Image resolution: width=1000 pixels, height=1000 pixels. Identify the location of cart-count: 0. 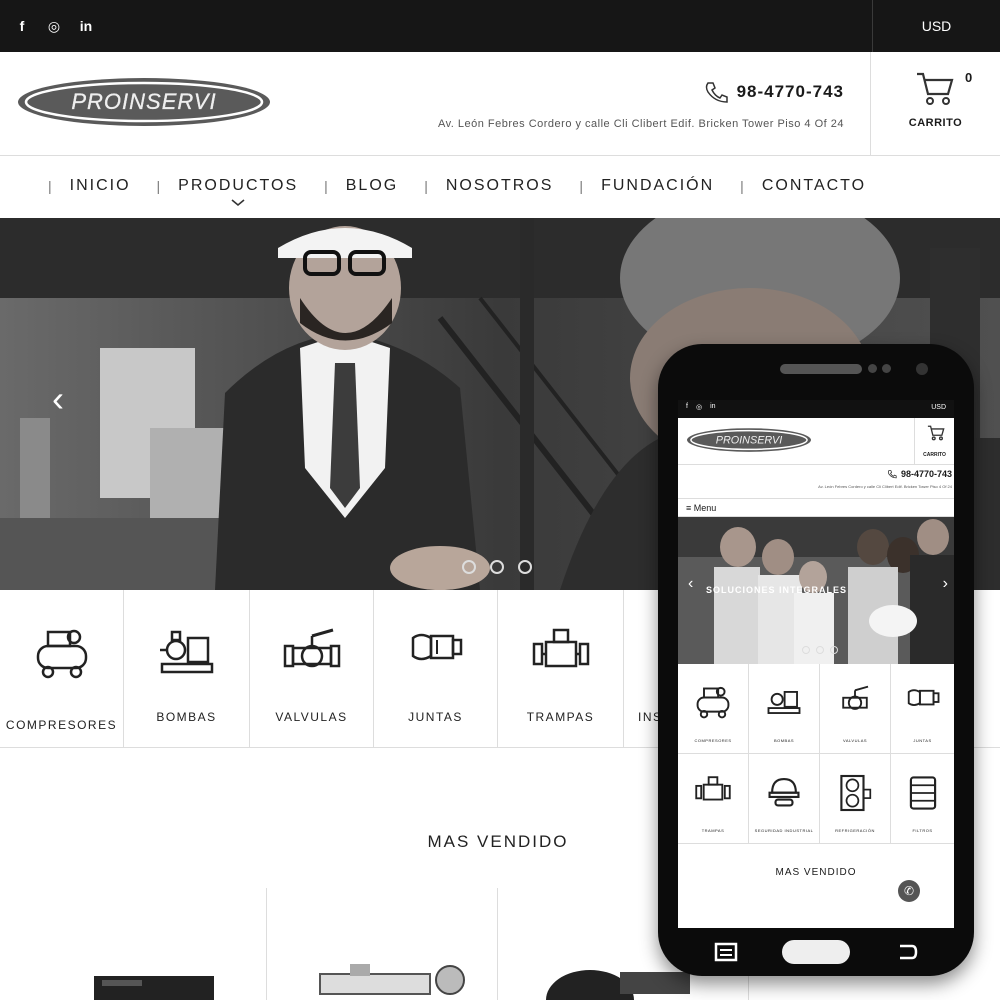
(969, 77).